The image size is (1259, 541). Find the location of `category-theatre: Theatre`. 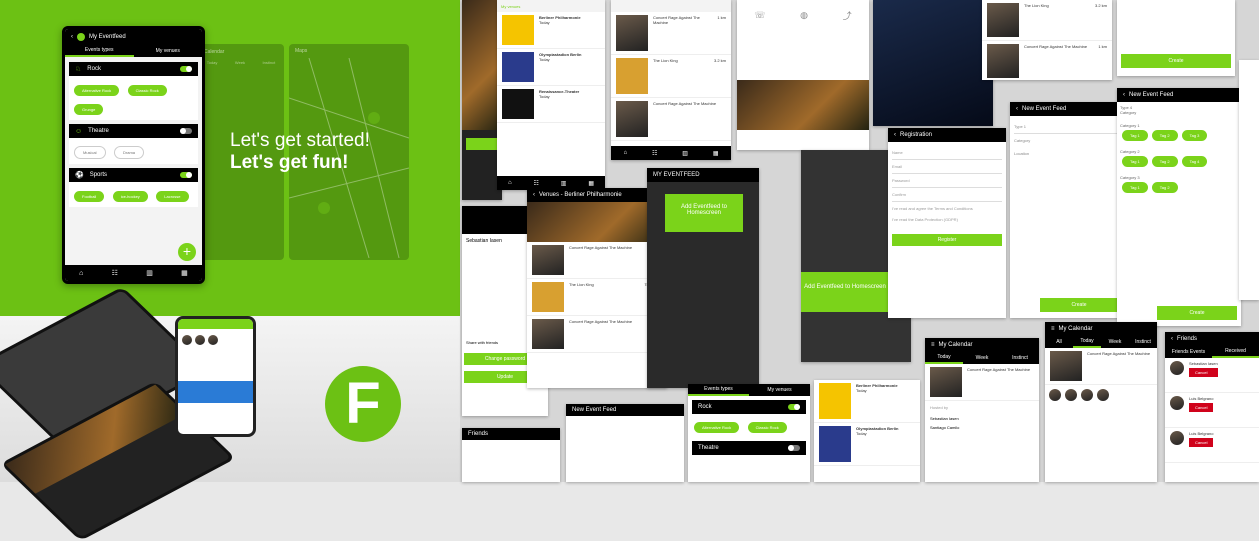

category-theatre: Theatre is located at coordinates (749, 448).